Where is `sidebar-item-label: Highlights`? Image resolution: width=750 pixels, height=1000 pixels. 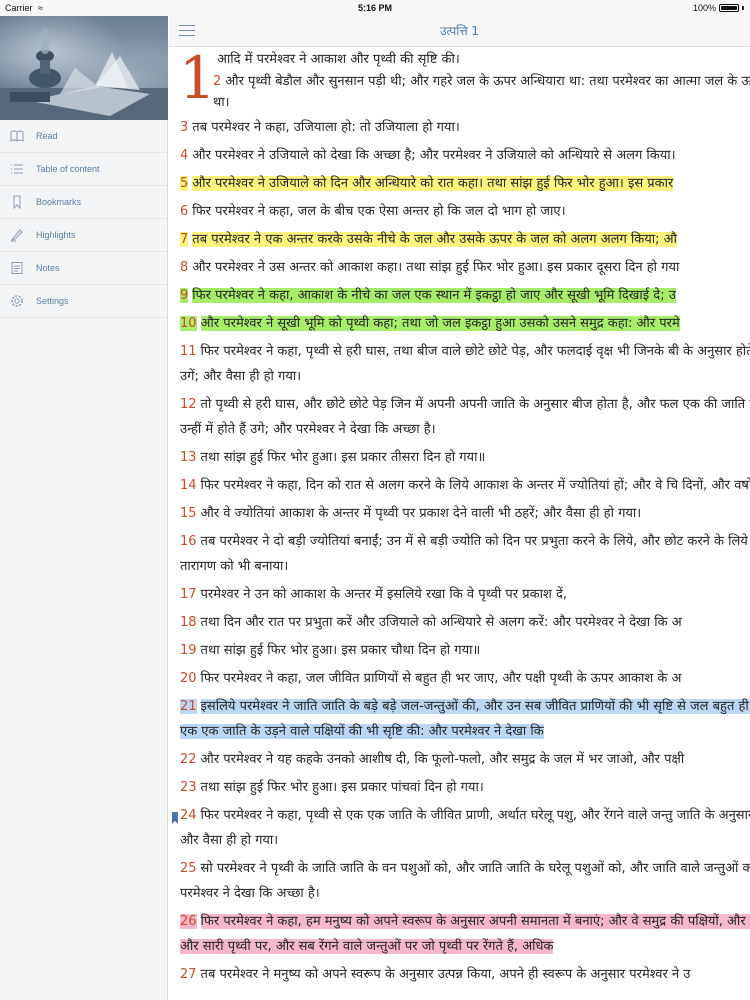 sidebar-item-label: Highlights is located at coordinates (56, 235).